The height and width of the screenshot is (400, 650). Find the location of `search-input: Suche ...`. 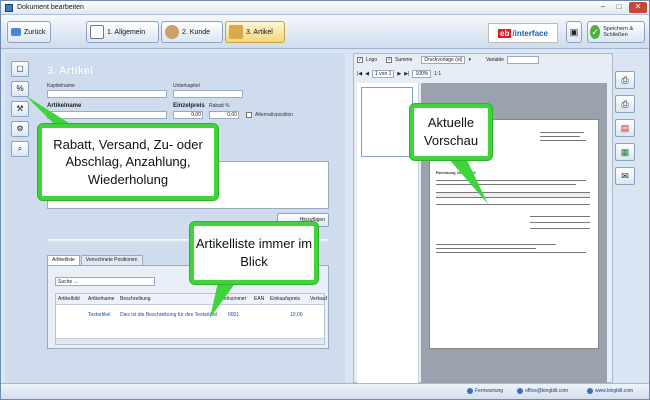

search-input: Suche ... is located at coordinates (105, 281).